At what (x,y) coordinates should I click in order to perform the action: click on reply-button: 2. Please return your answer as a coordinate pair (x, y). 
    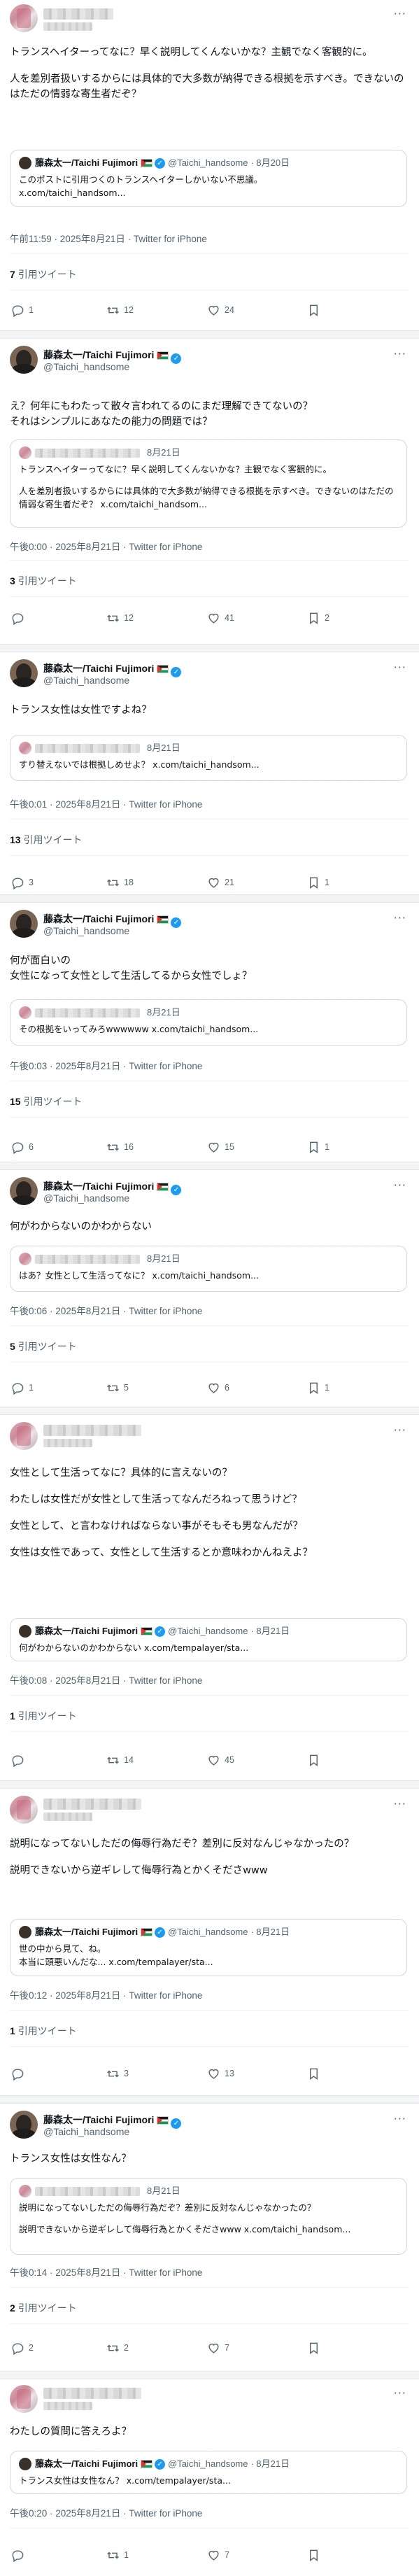
    Looking at the image, I should click on (22, 2348).